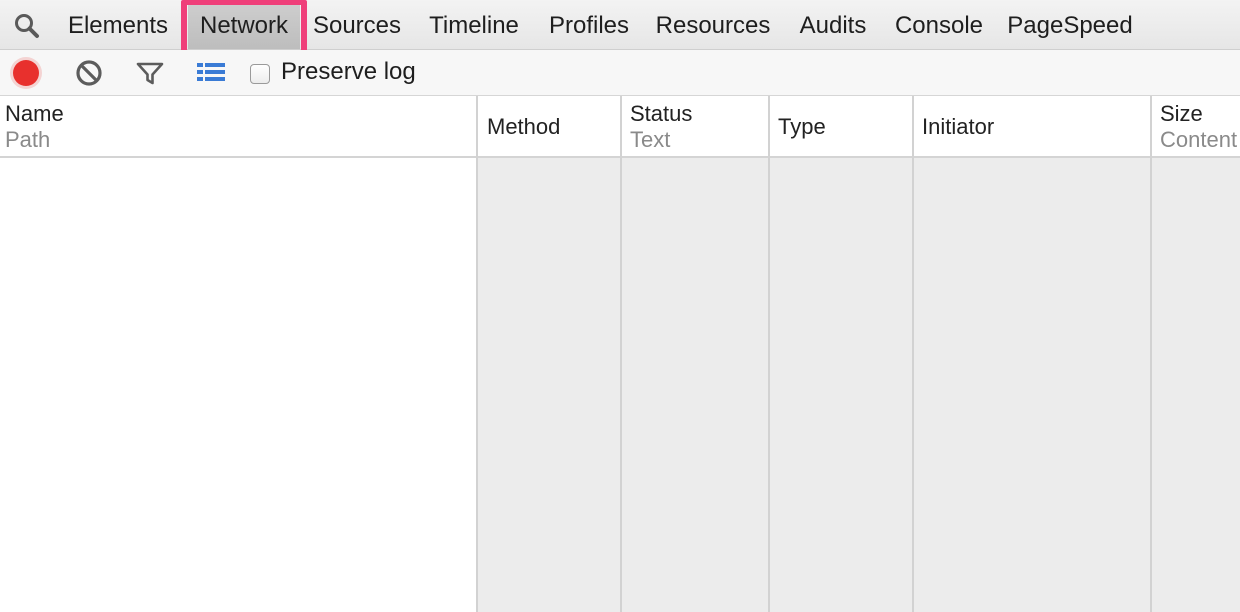 The width and height of the screenshot is (1240, 612). I want to click on column-header-initiator: Initiator, so click(1033, 126).